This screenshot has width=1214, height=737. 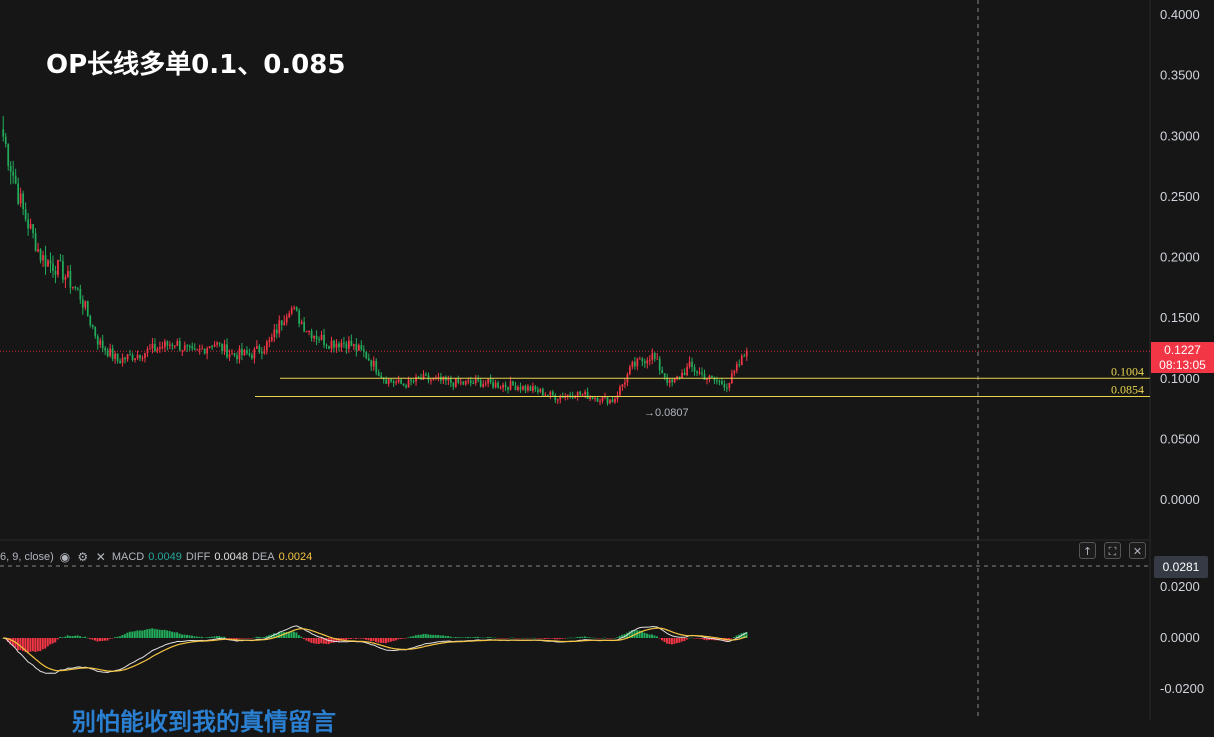 I want to click on price-tick-label: 0.4000, so click(x=1180, y=14).